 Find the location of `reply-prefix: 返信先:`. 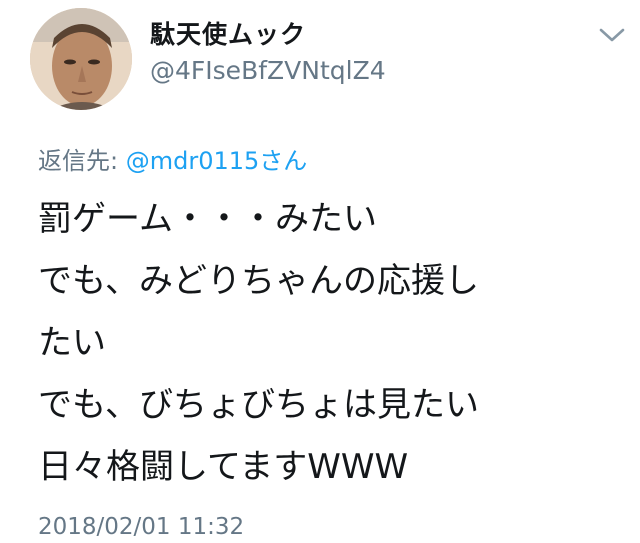

reply-prefix: 返信先: is located at coordinates (82, 161).